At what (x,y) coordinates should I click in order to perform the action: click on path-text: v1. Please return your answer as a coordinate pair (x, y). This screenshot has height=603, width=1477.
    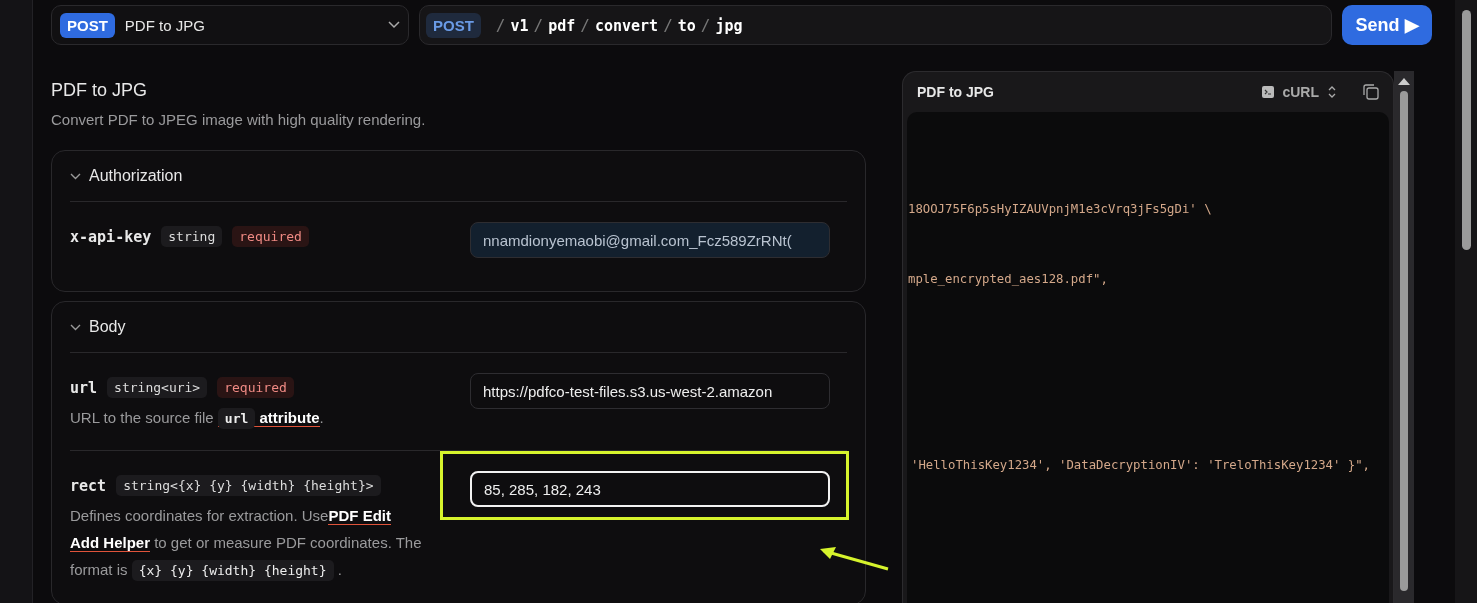
    Looking at the image, I should click on (519, 25).